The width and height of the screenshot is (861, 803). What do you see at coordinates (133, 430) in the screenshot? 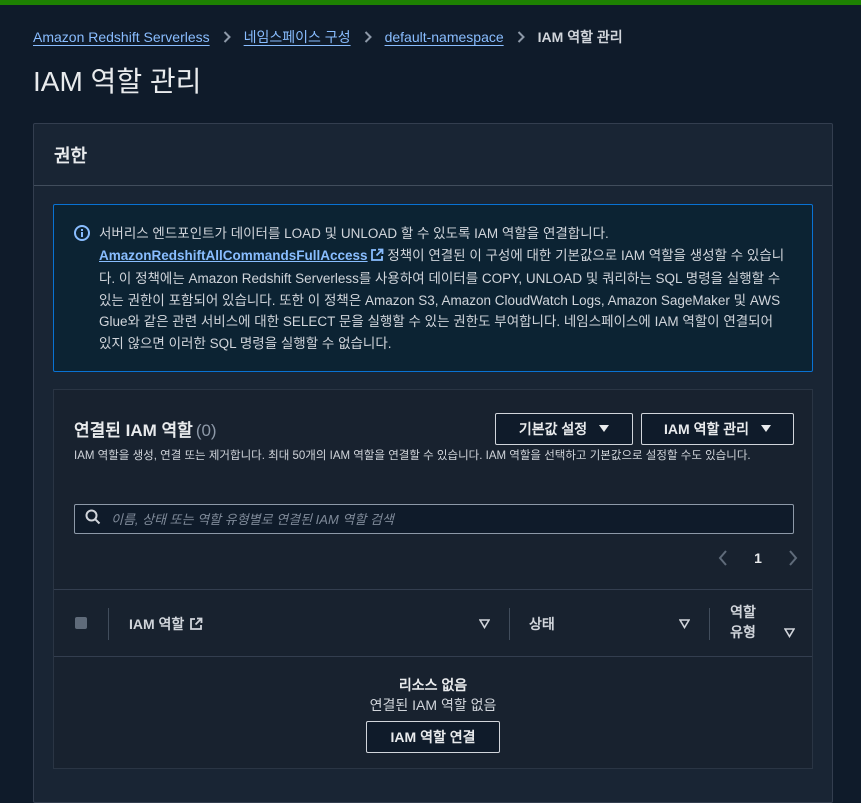
I see `attached-roles-title-text: 연결된 IAM 역할` at bounding box center [133, 430].